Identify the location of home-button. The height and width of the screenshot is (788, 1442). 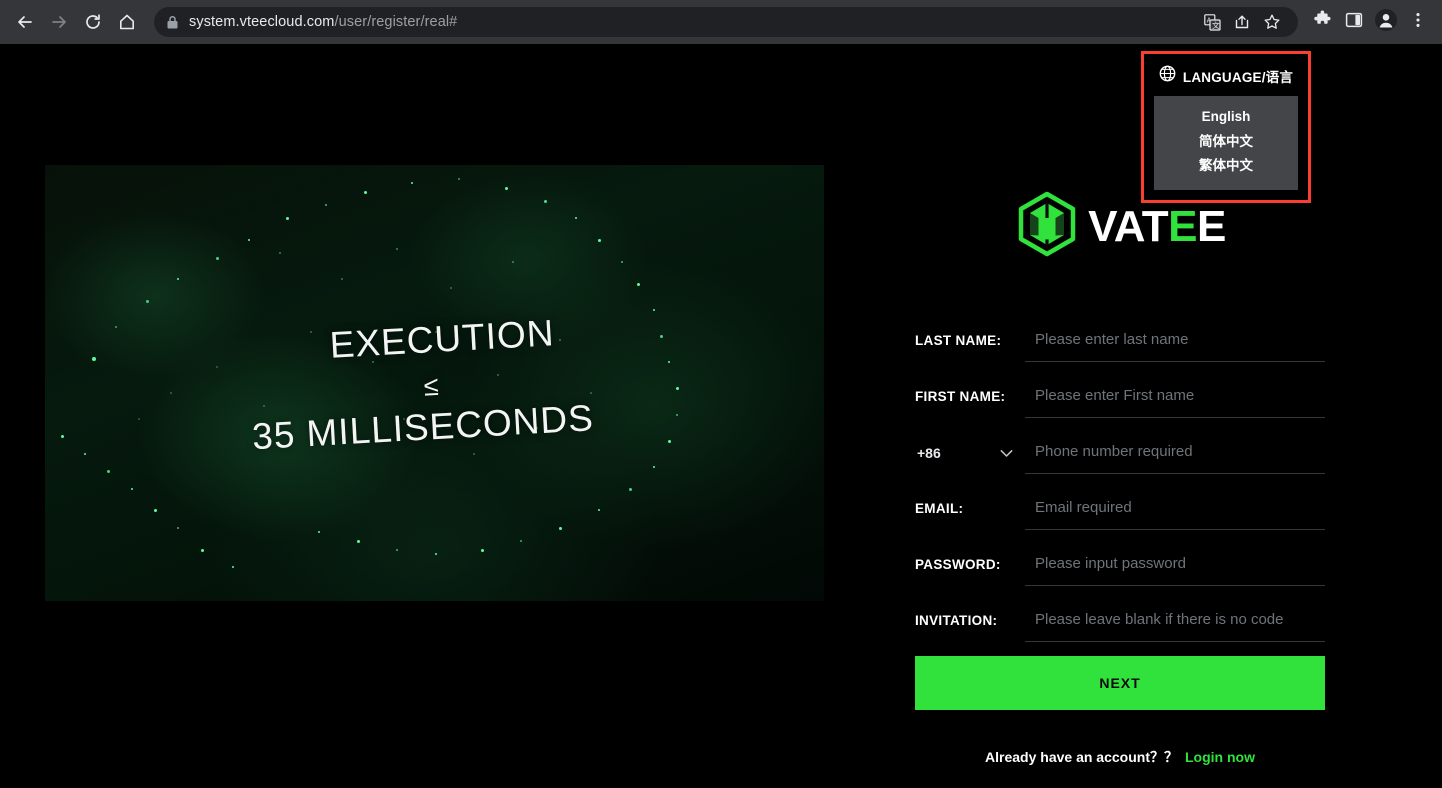
(127, 22).